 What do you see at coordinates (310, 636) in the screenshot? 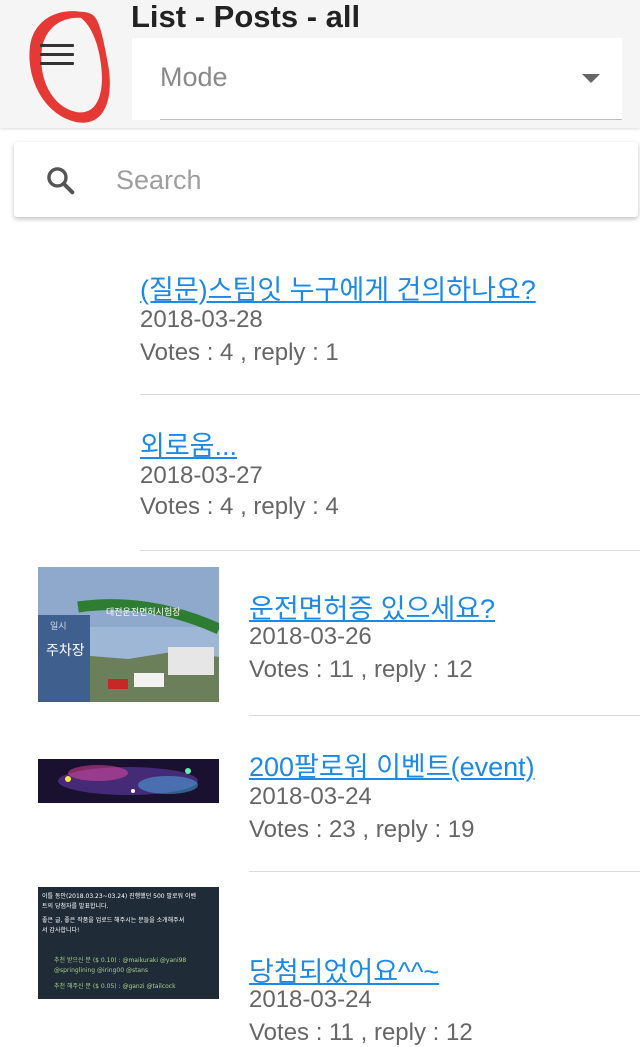
I see `post-date: 2018-03-26` at bounding box center [310, 636].